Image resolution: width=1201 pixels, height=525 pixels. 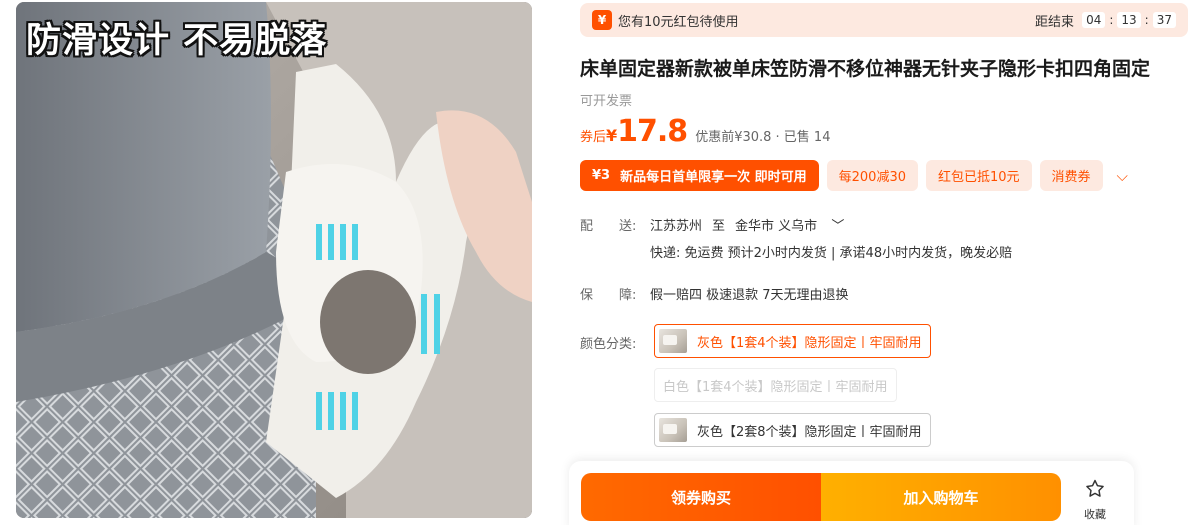 I want to click on price-label: 券后, so click(x=593, y=137).